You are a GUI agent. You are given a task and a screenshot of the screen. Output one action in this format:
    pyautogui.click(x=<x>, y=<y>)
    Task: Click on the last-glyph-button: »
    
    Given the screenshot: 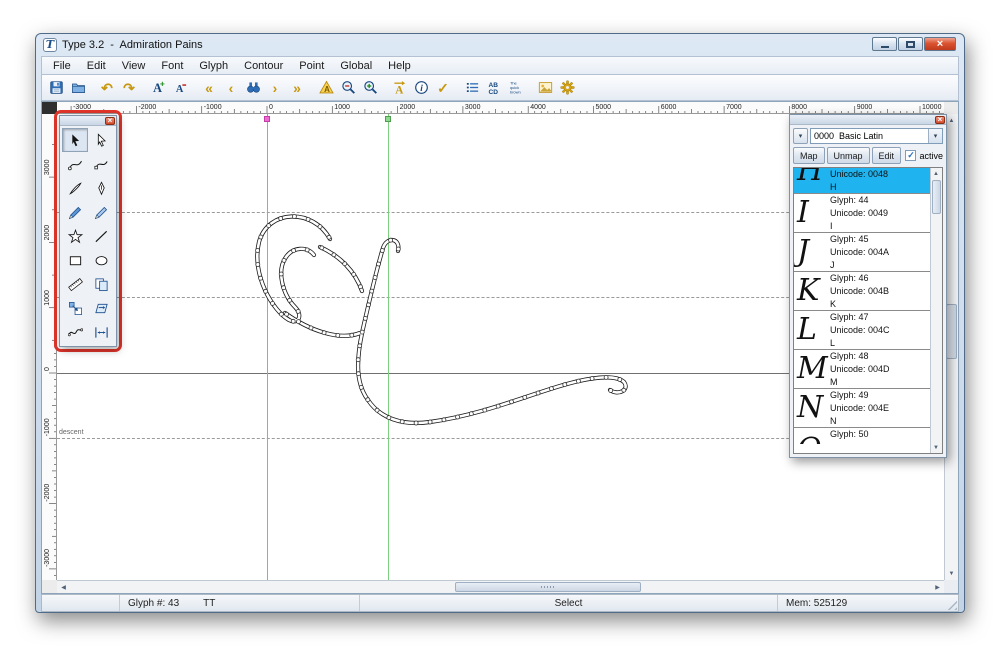 What is the action you would take?
    pyautogui.click(x=297, y=88)
    